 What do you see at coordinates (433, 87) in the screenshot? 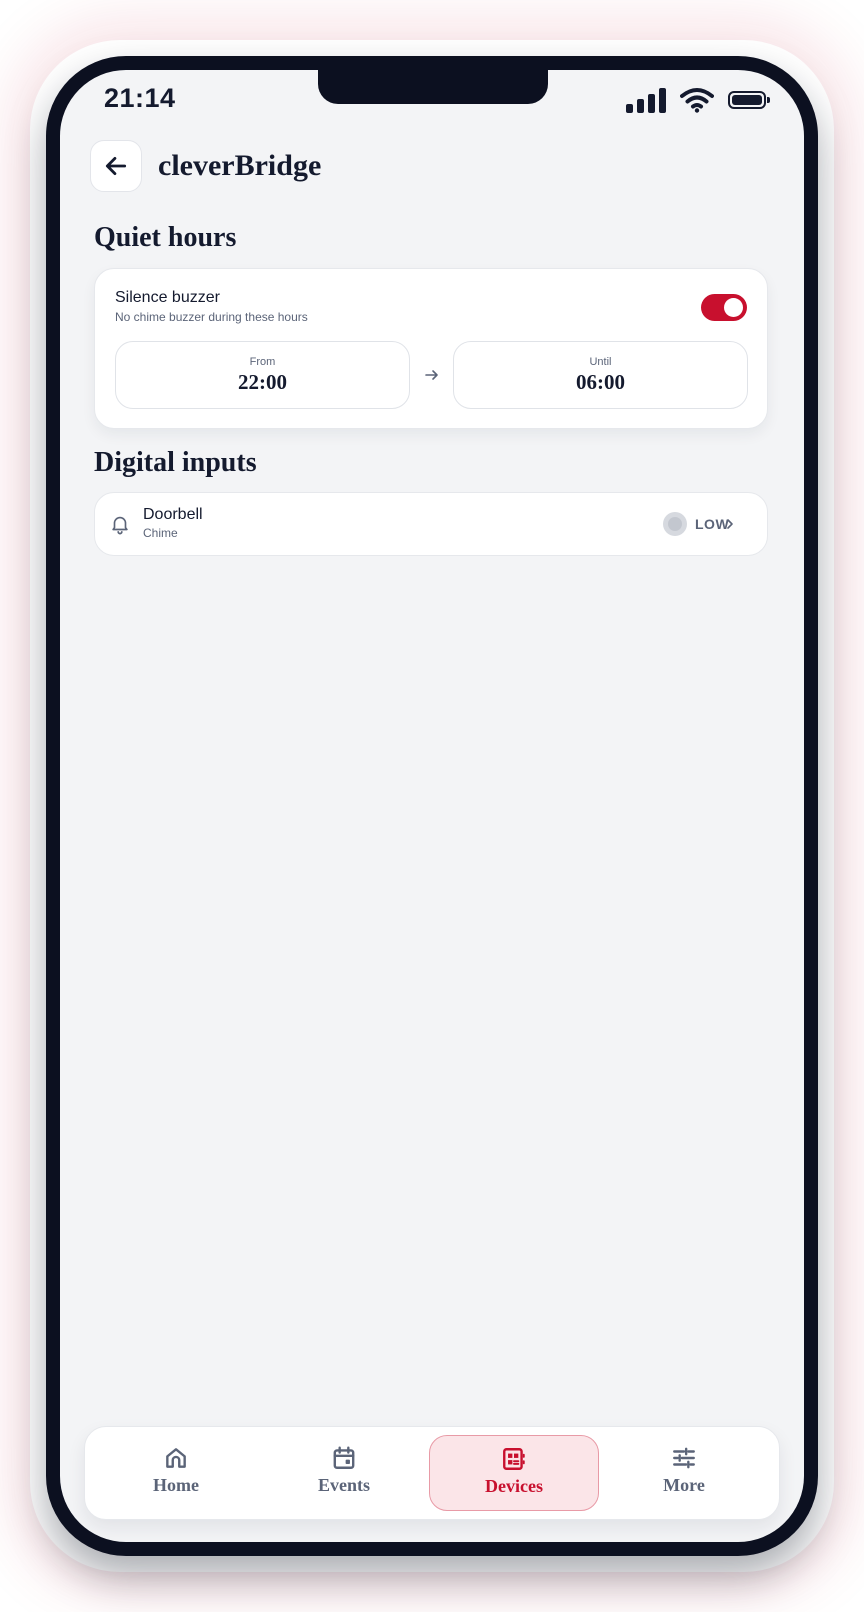
I see `notch` at bounding box center [433, 87].